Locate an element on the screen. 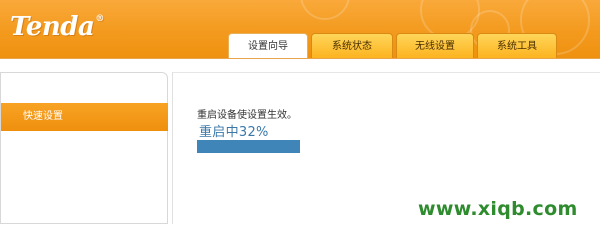 The width and height of the screenshot is (600, 240). main-tabs: 设置向导 系统状态 无线设置 系统工具 is located at coordinates (392, 45).